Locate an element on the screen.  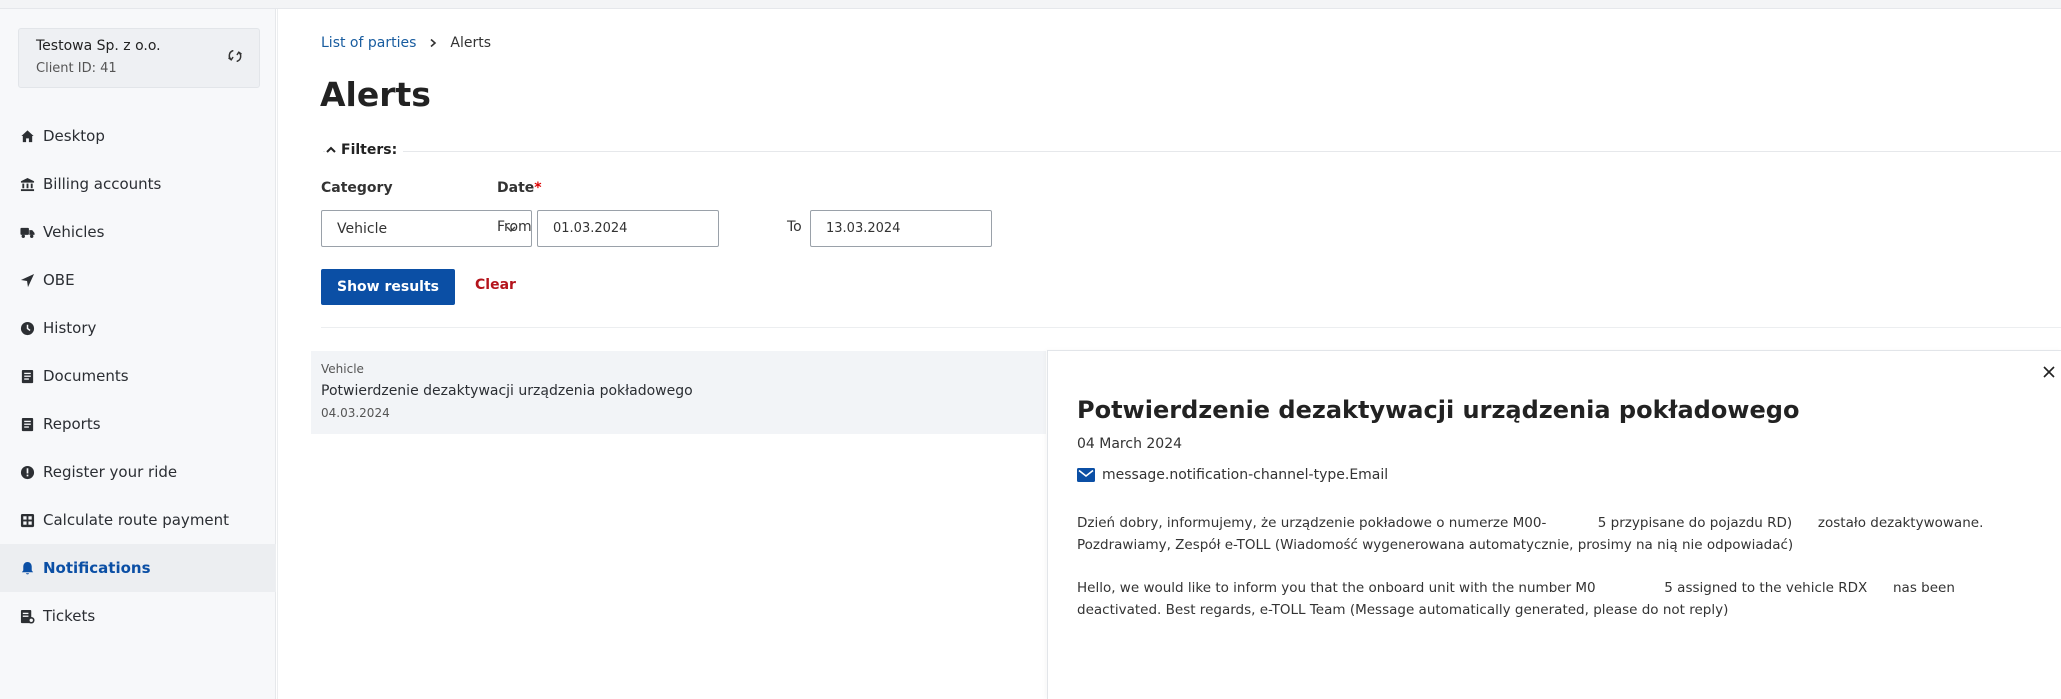
from-label: From is located at coordinates (514, 227).